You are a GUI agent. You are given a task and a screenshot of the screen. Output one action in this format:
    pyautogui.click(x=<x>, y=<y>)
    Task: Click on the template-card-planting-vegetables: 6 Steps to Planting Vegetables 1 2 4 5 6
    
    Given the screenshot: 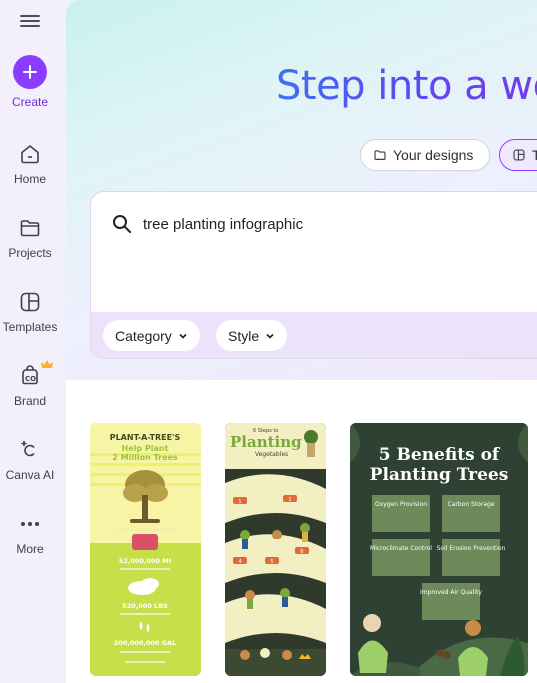 What is the action you would take?
    pyautogui.click(x=275, y=549)
    